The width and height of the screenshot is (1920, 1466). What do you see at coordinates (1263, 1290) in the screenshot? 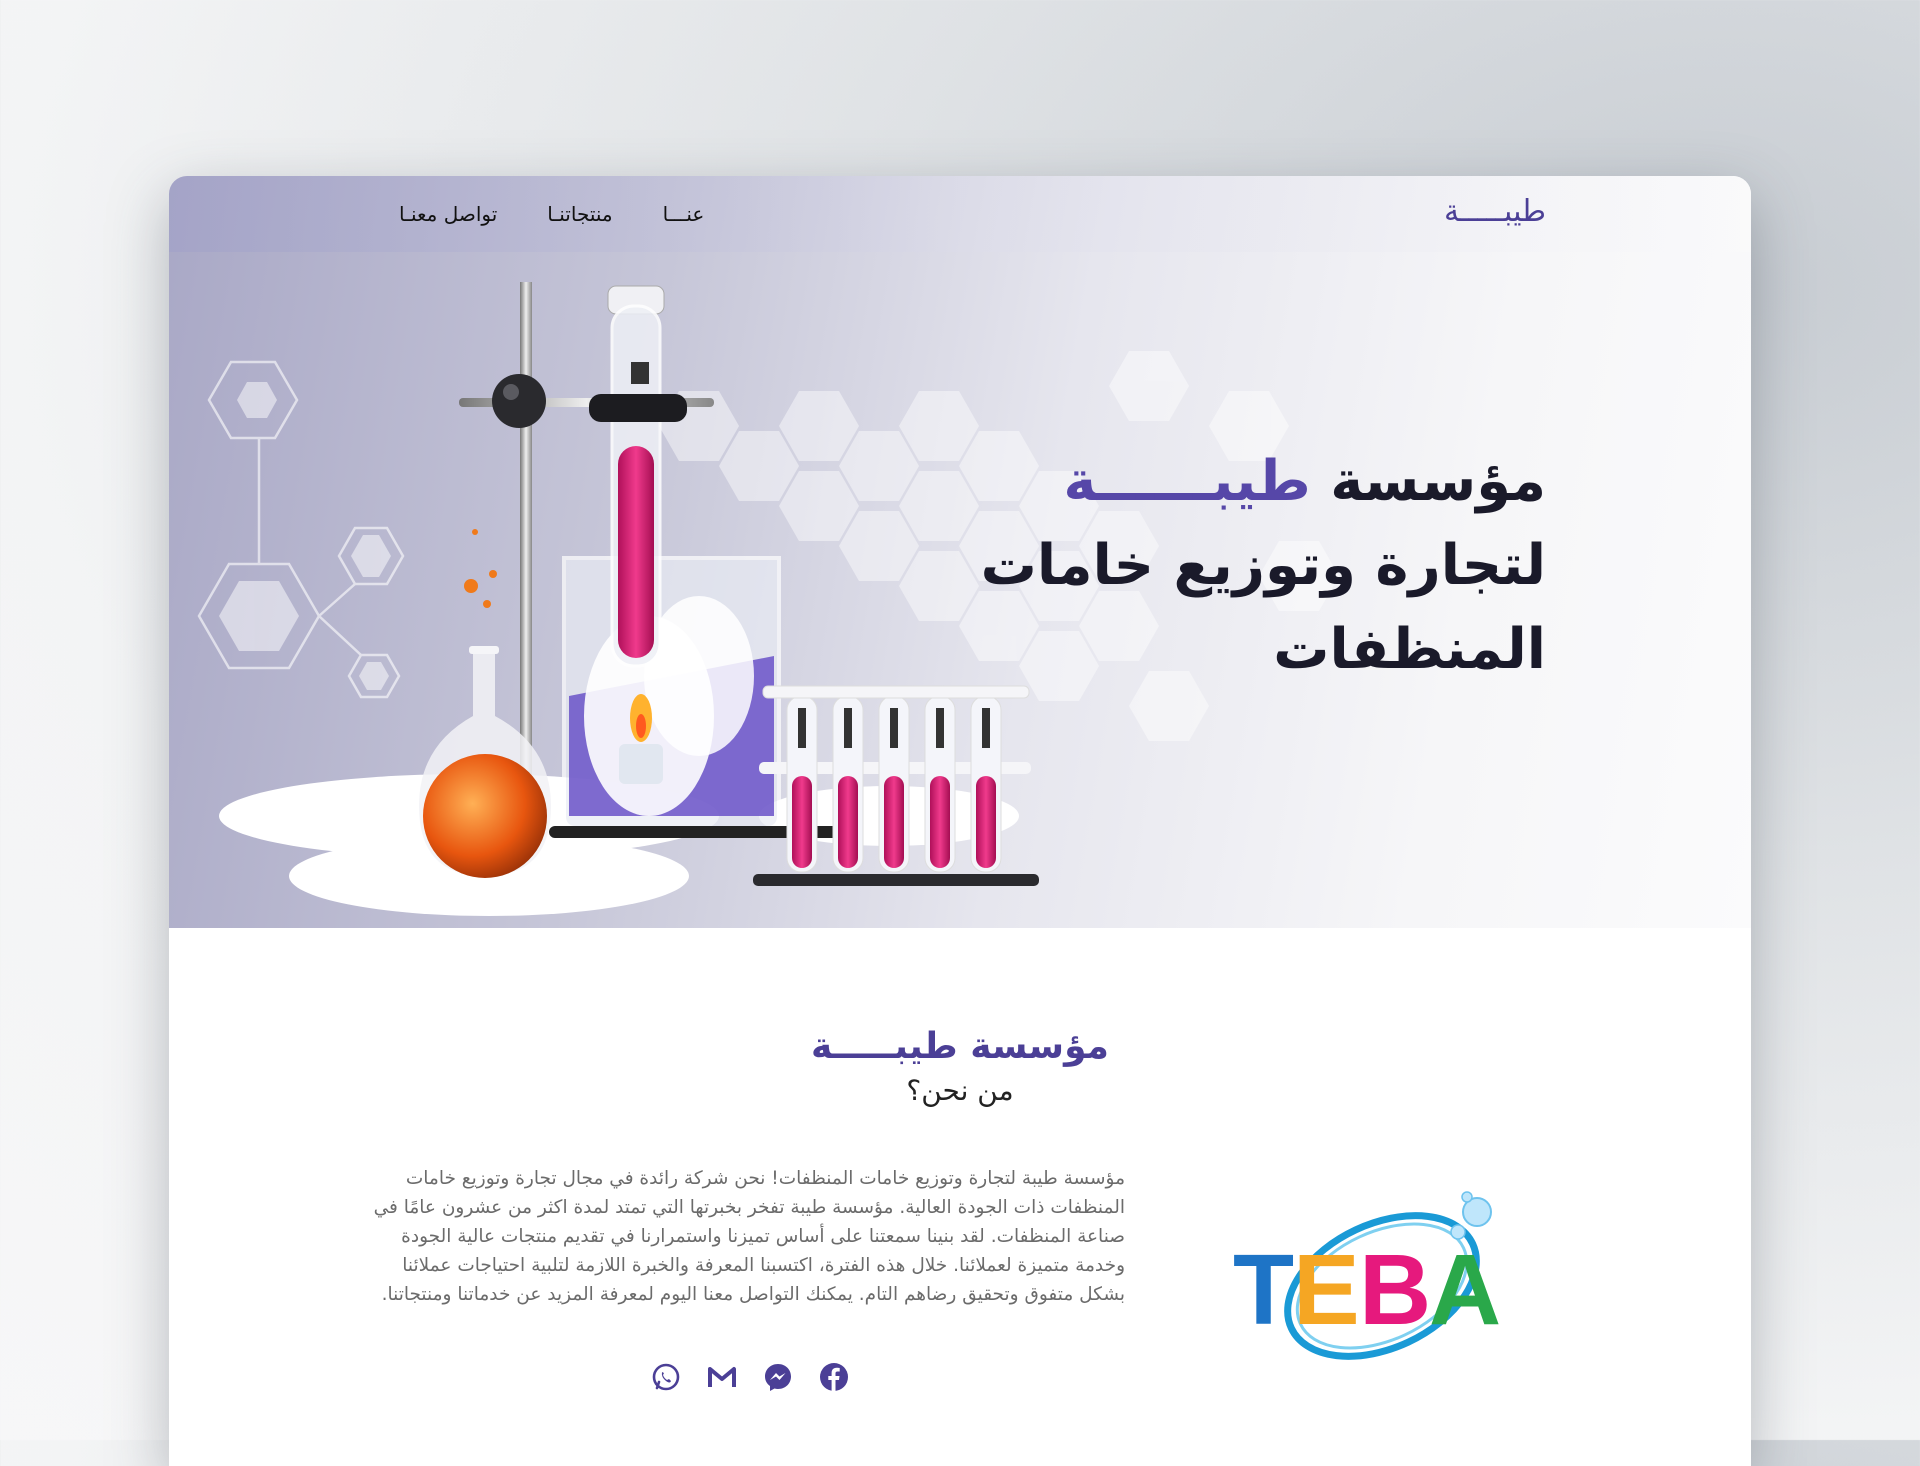
I see `logo-letter-t: T` at bounding box center [1263, 1290].